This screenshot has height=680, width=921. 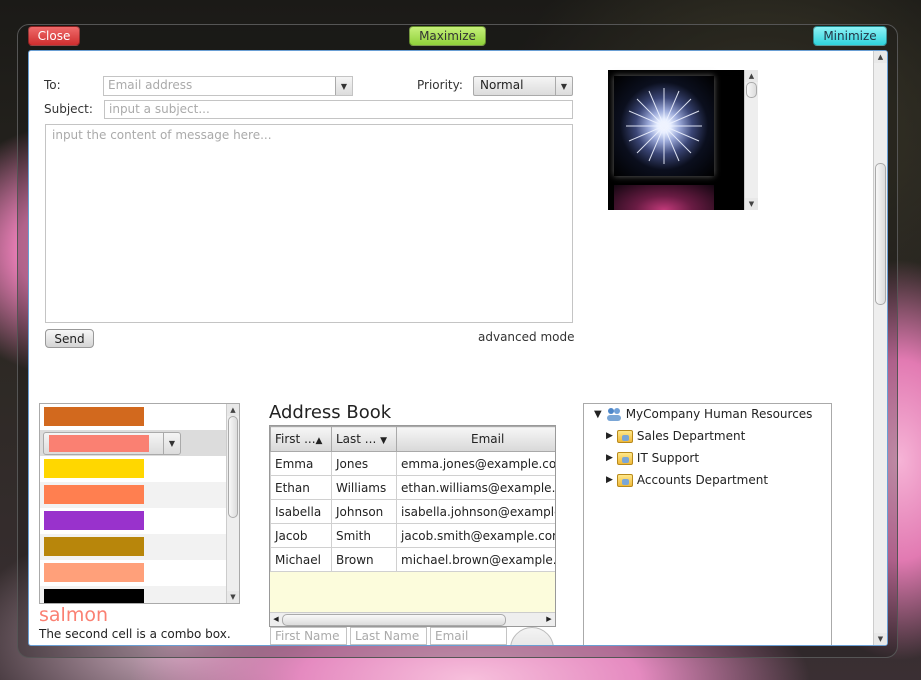 I want to click on table-row: Jacob Smith jacob.smith@example.com, so click(x=412, y=535).